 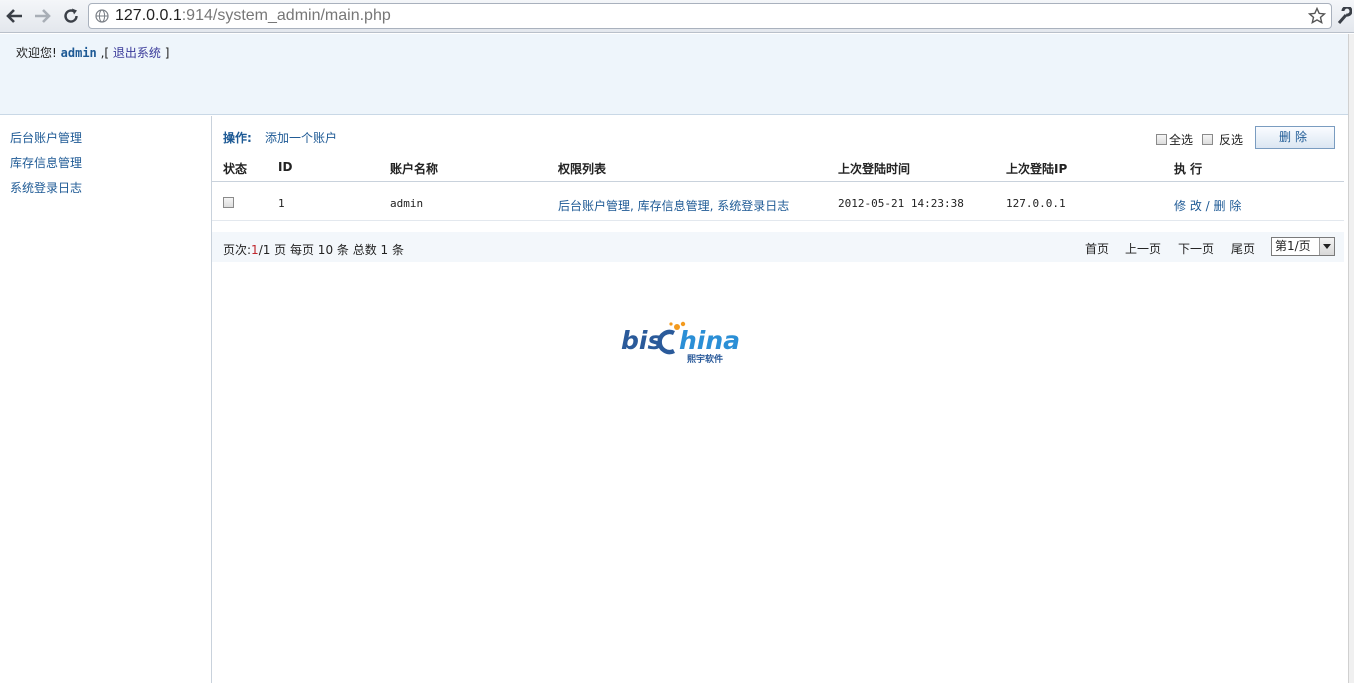 What do you see at coordinates (778, 168) in the screenshot?
I see `table-header: 状态 ID 账户名称 权限列表 上次登陆时间 上次登陆IP 执 行` at bounding box center [778, 168].